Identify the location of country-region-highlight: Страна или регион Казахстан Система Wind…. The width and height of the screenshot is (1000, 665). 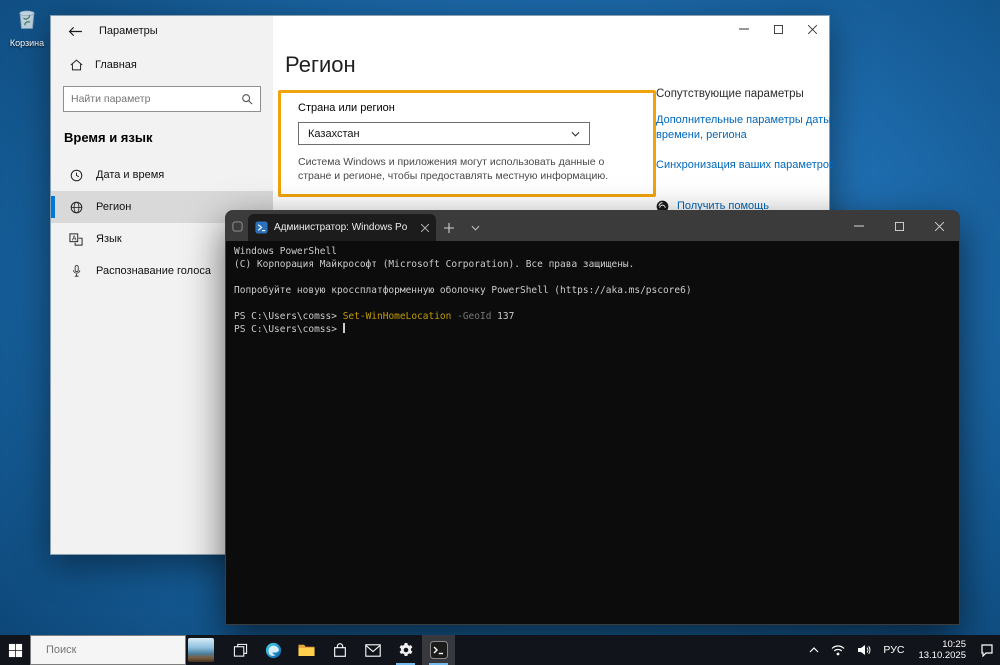
(467, 143).